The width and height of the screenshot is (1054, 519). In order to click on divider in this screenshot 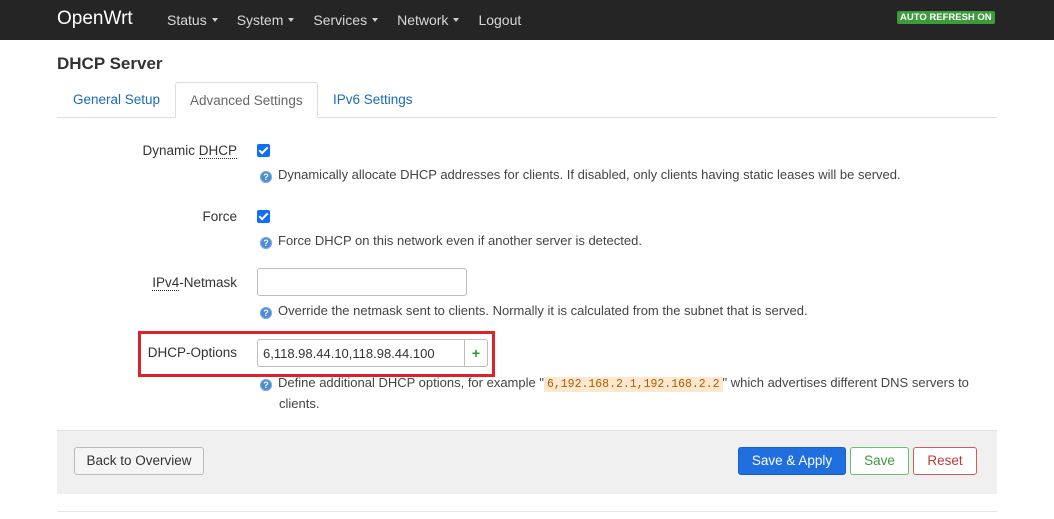, I will do `click(527, 511)`.